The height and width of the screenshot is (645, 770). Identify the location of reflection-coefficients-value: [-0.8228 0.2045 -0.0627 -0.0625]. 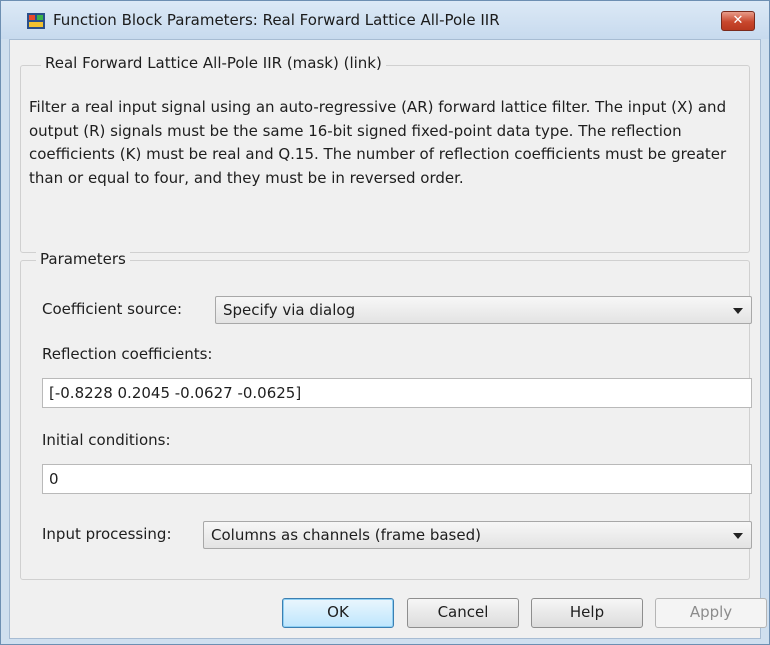
(175, 393).